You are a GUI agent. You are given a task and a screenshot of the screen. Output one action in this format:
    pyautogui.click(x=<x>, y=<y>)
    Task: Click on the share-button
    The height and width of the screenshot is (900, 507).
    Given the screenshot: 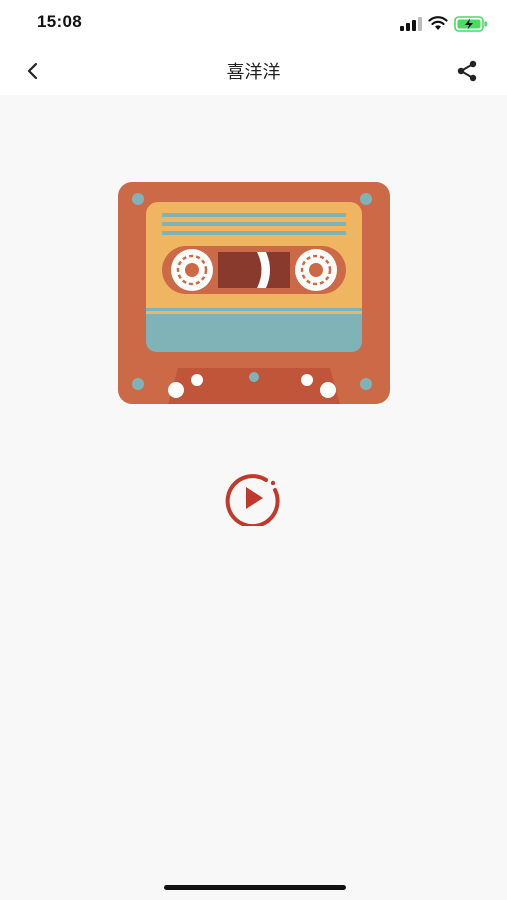 What is the action you would take?
    pyautogui.click(x=467, y=71)
    